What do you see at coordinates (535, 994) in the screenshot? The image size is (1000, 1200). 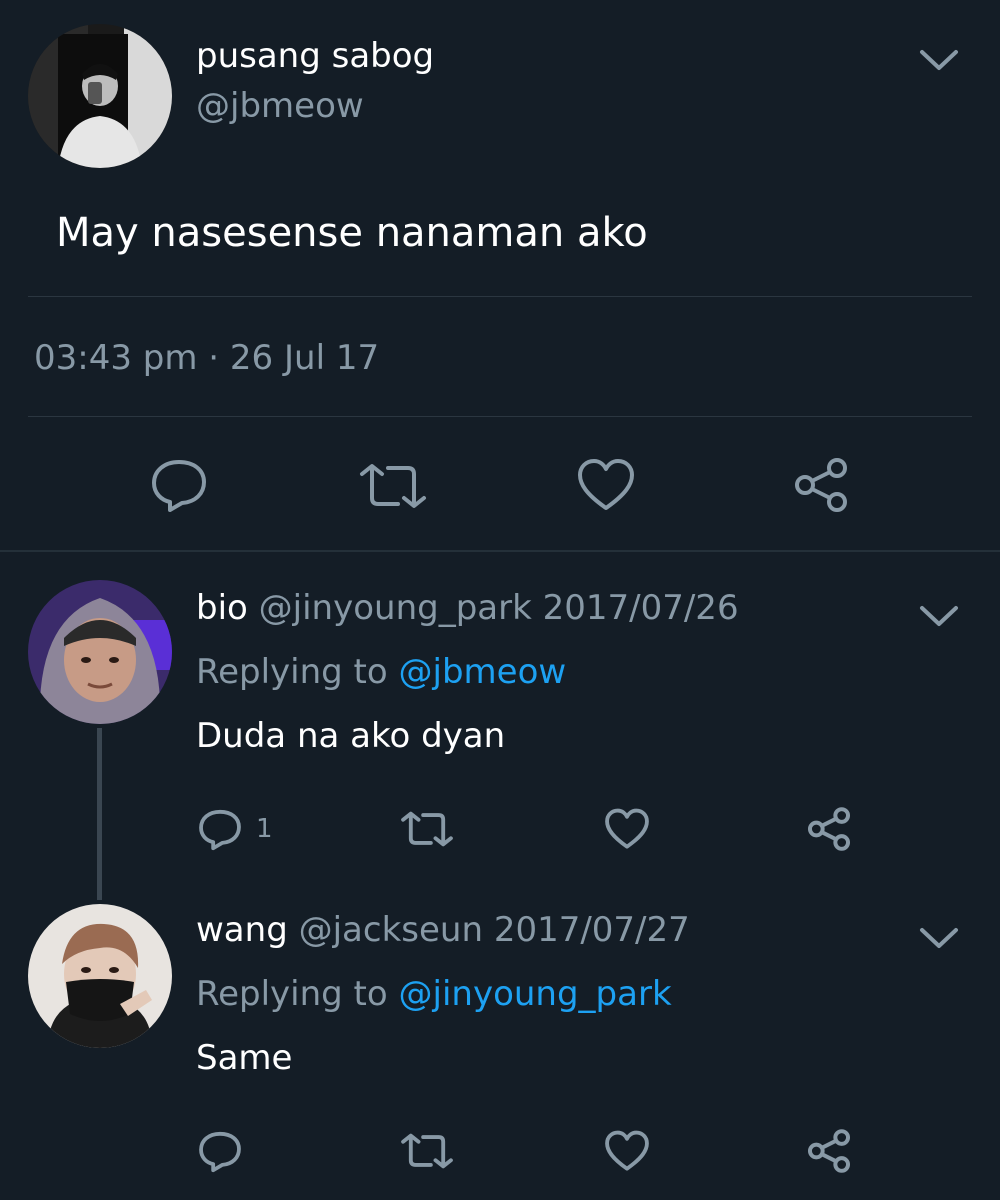 I see `replying-handle-link: @jinyoung_park` at bounding box center [535, 994].